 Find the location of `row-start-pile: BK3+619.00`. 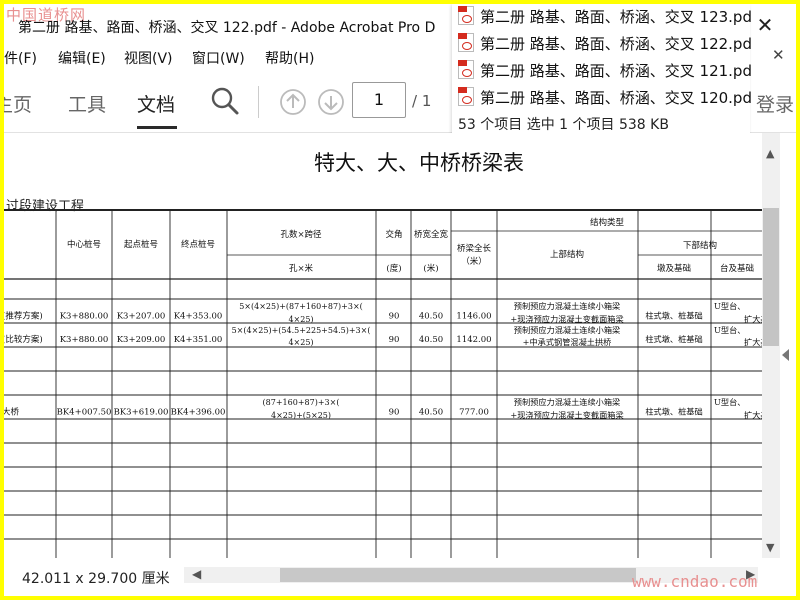

row-start-pile: BK3+619.00 is located at coordinates (141, 413).